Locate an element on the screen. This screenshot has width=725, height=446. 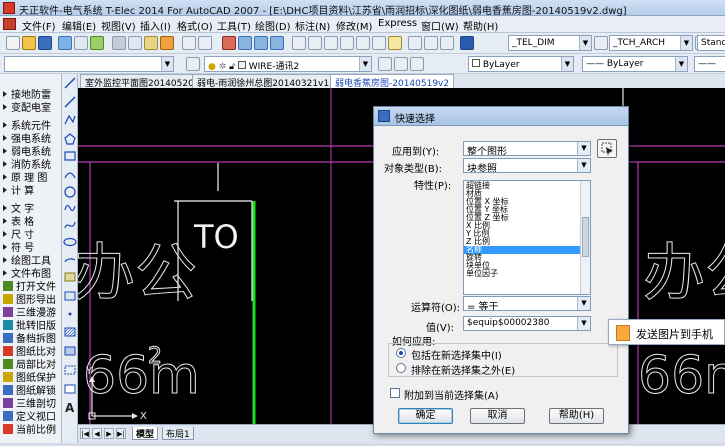
tool-palettes-icon is located at coordinates (331, 43).